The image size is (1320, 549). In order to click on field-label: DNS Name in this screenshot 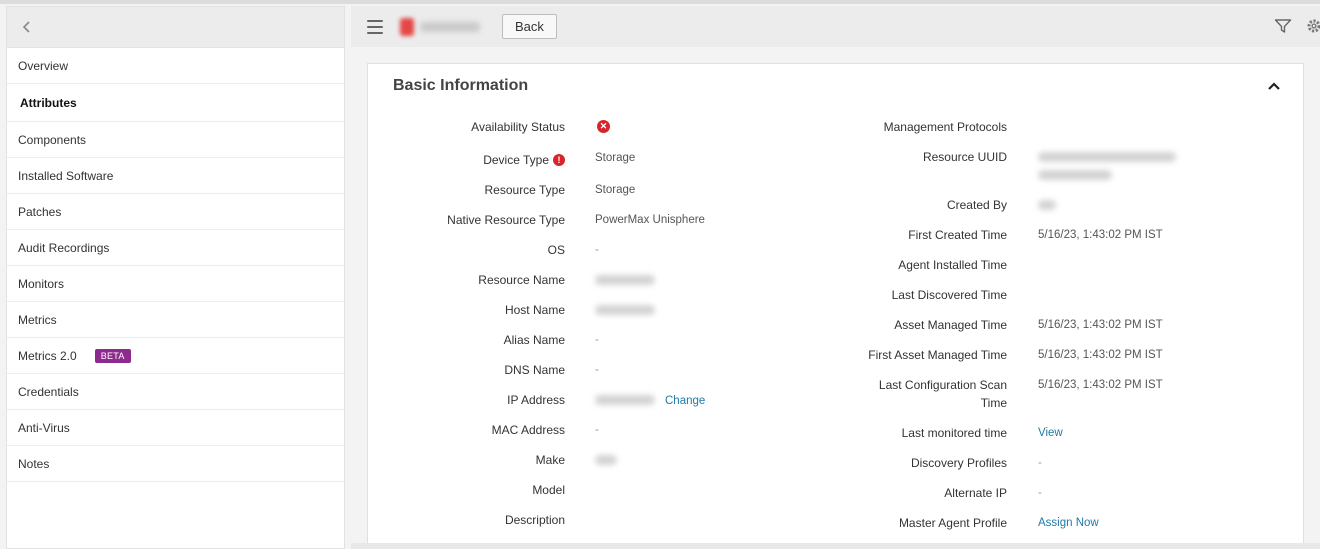, I will do `click(534, 370)`.